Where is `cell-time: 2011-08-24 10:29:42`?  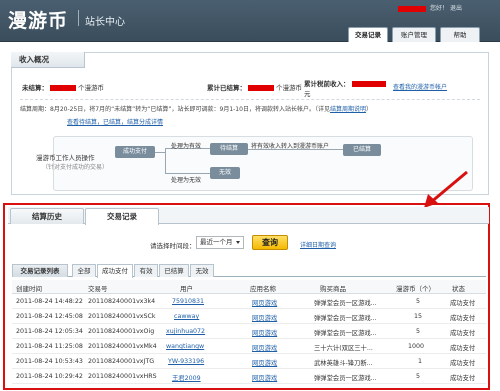
cell-time: 2011-08-24 10:29:42 is located at coordinates (49, 376).